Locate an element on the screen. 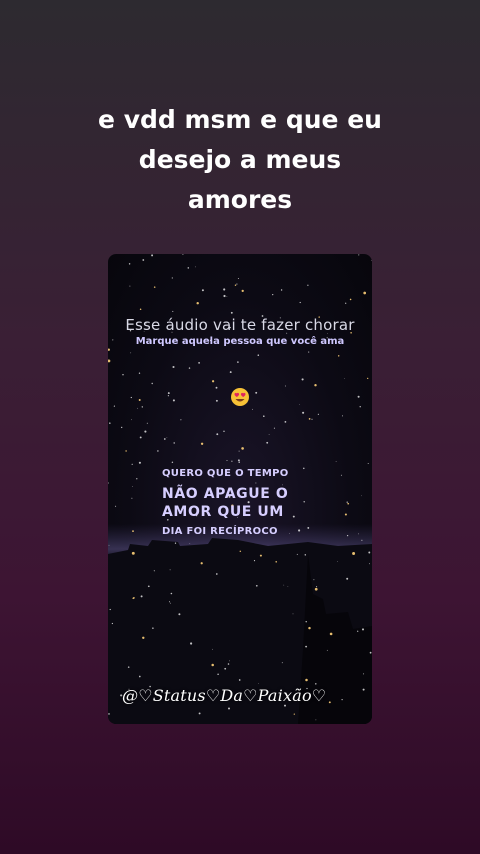  quote-line-3: AMOR QUE UM is located at coordinates (223, 512).